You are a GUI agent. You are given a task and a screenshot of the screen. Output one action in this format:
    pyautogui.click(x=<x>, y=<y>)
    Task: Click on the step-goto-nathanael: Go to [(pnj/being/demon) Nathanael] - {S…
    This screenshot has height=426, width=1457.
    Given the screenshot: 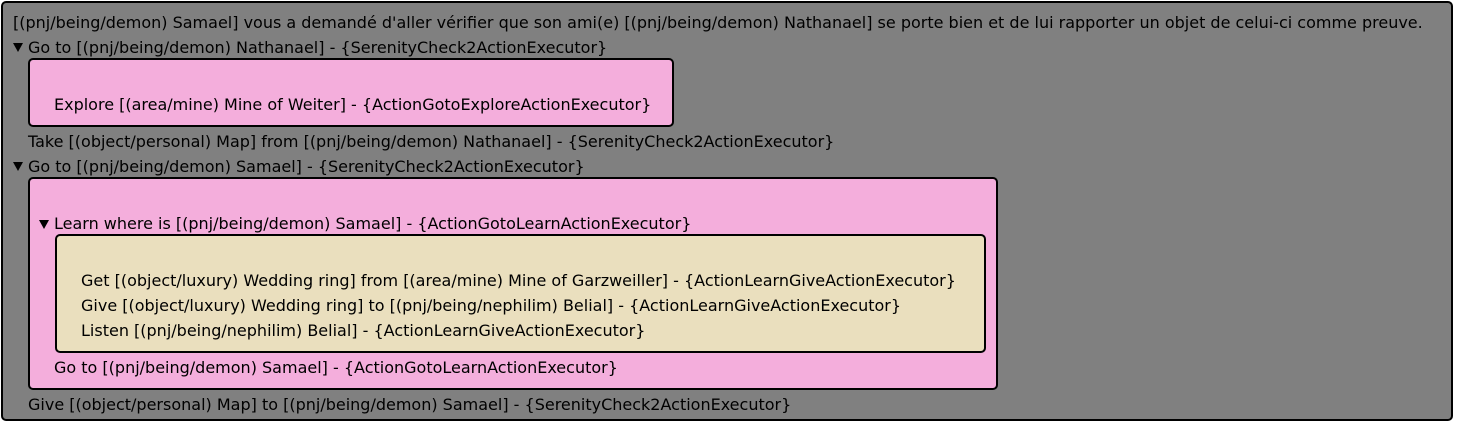 What is the action you would take?
    pyautogui.click(x=318, y=47)
    